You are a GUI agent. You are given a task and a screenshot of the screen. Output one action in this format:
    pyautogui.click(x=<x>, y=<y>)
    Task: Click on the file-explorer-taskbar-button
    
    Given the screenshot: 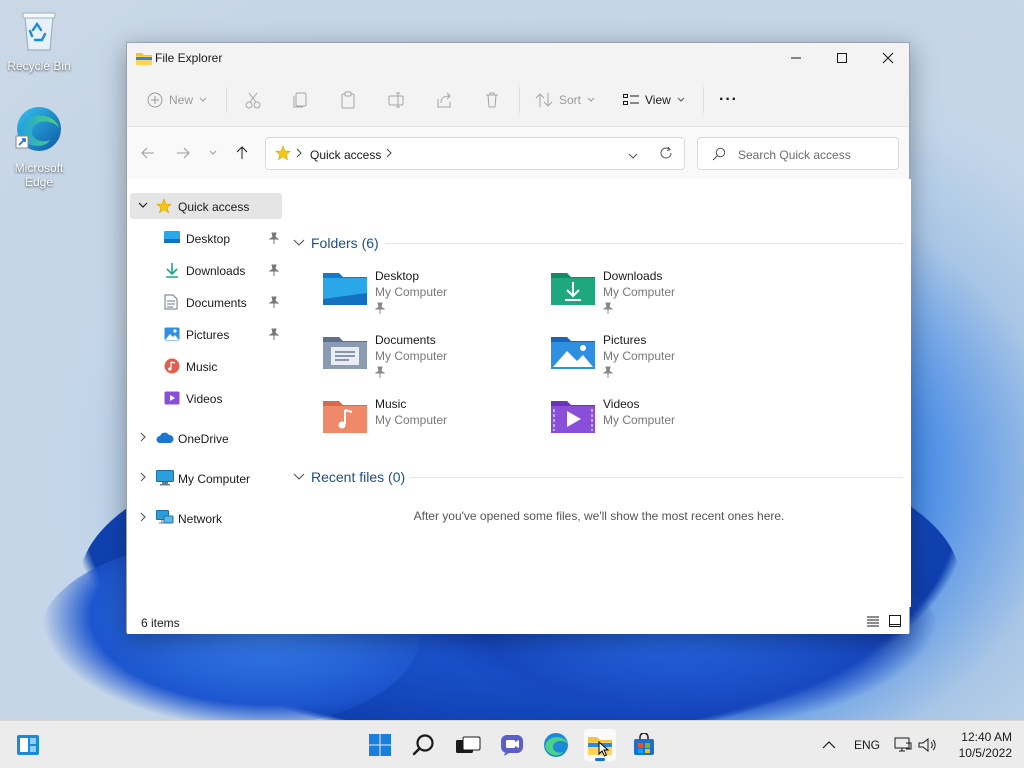 What is the action you would take?
    pyautogui.click(x=600, y=745)
    